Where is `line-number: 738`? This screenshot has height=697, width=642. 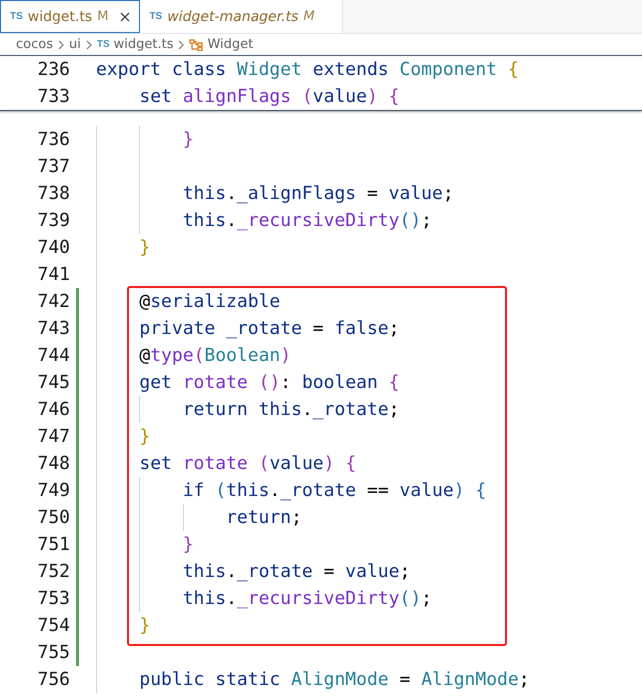 line-number: 738 is located at coordinates (53, 193).